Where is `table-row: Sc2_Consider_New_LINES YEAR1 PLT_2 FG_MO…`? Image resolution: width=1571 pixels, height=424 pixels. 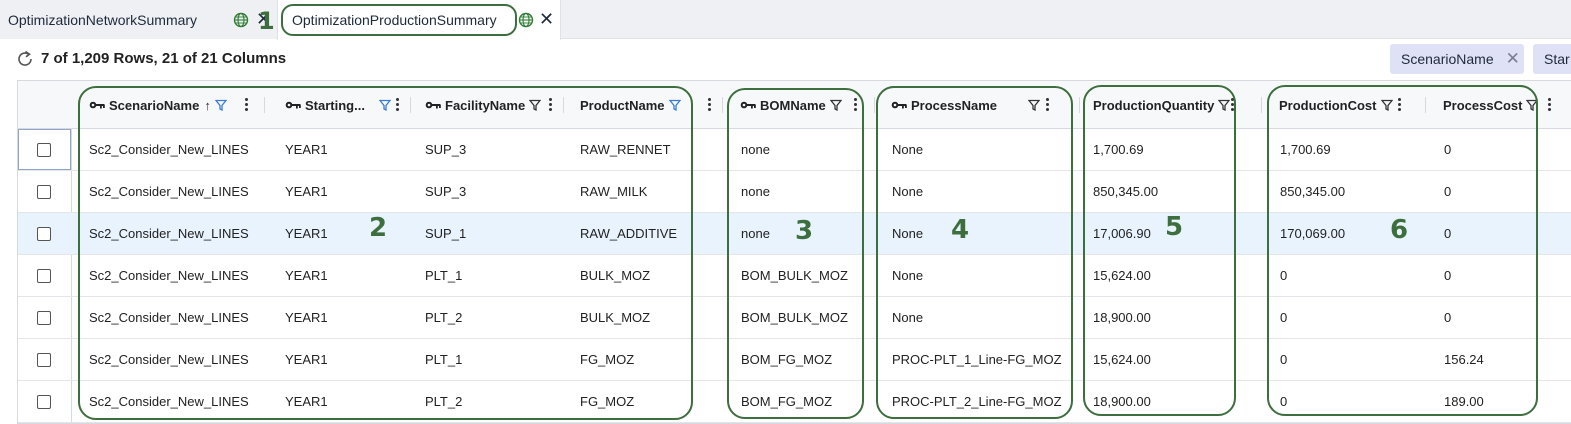 table-row: Sc2_Consider_New_LINES YEAR1 PLT_2 FG_MO… is located at coordinates (794, 402).